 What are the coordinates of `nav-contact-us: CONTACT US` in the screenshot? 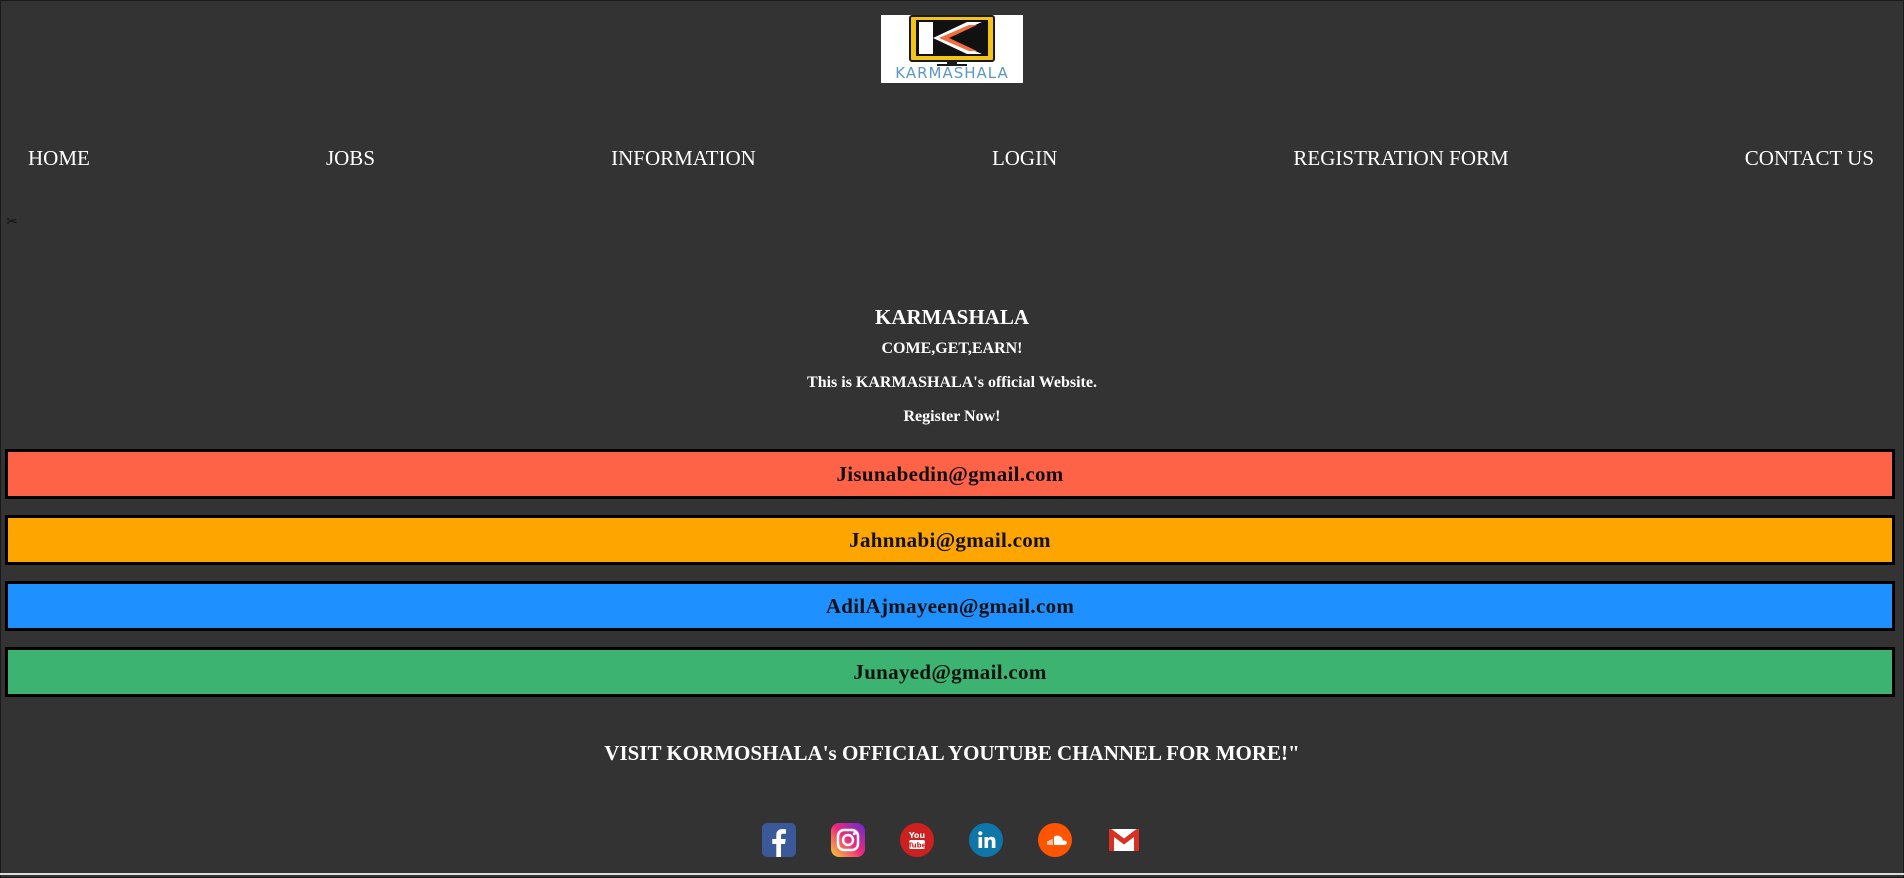 It's located at (1809, 158).